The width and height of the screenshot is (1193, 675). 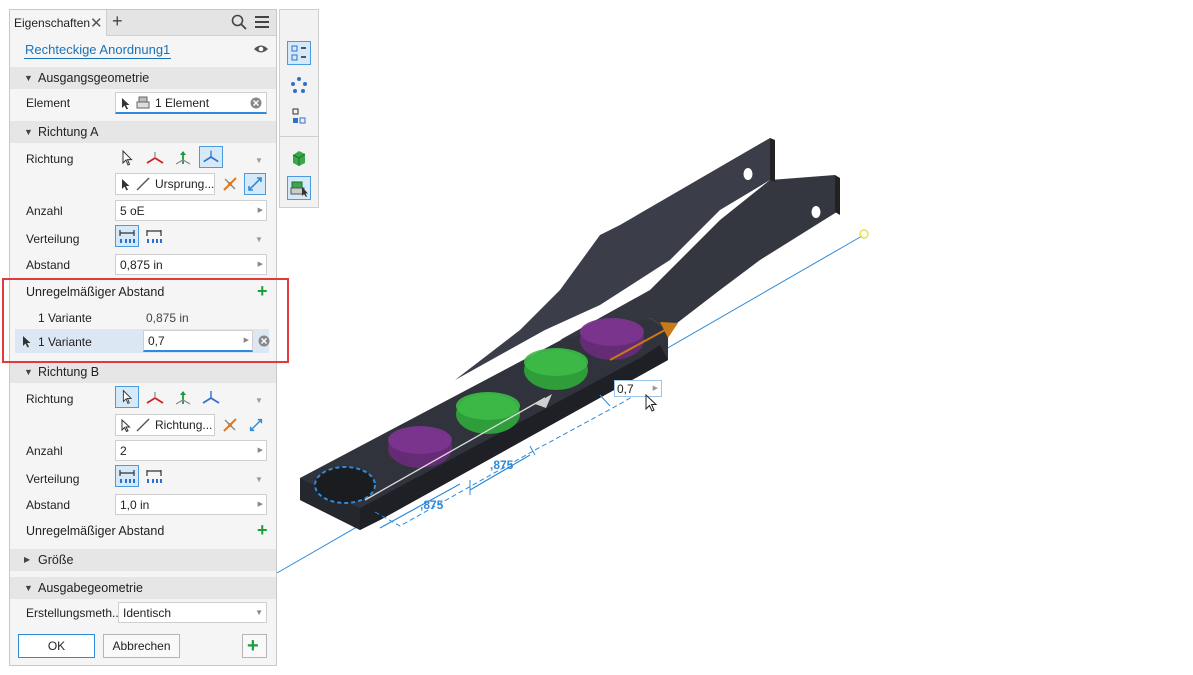 I want to click on endpoint-marker, so click(x=864, y=234).